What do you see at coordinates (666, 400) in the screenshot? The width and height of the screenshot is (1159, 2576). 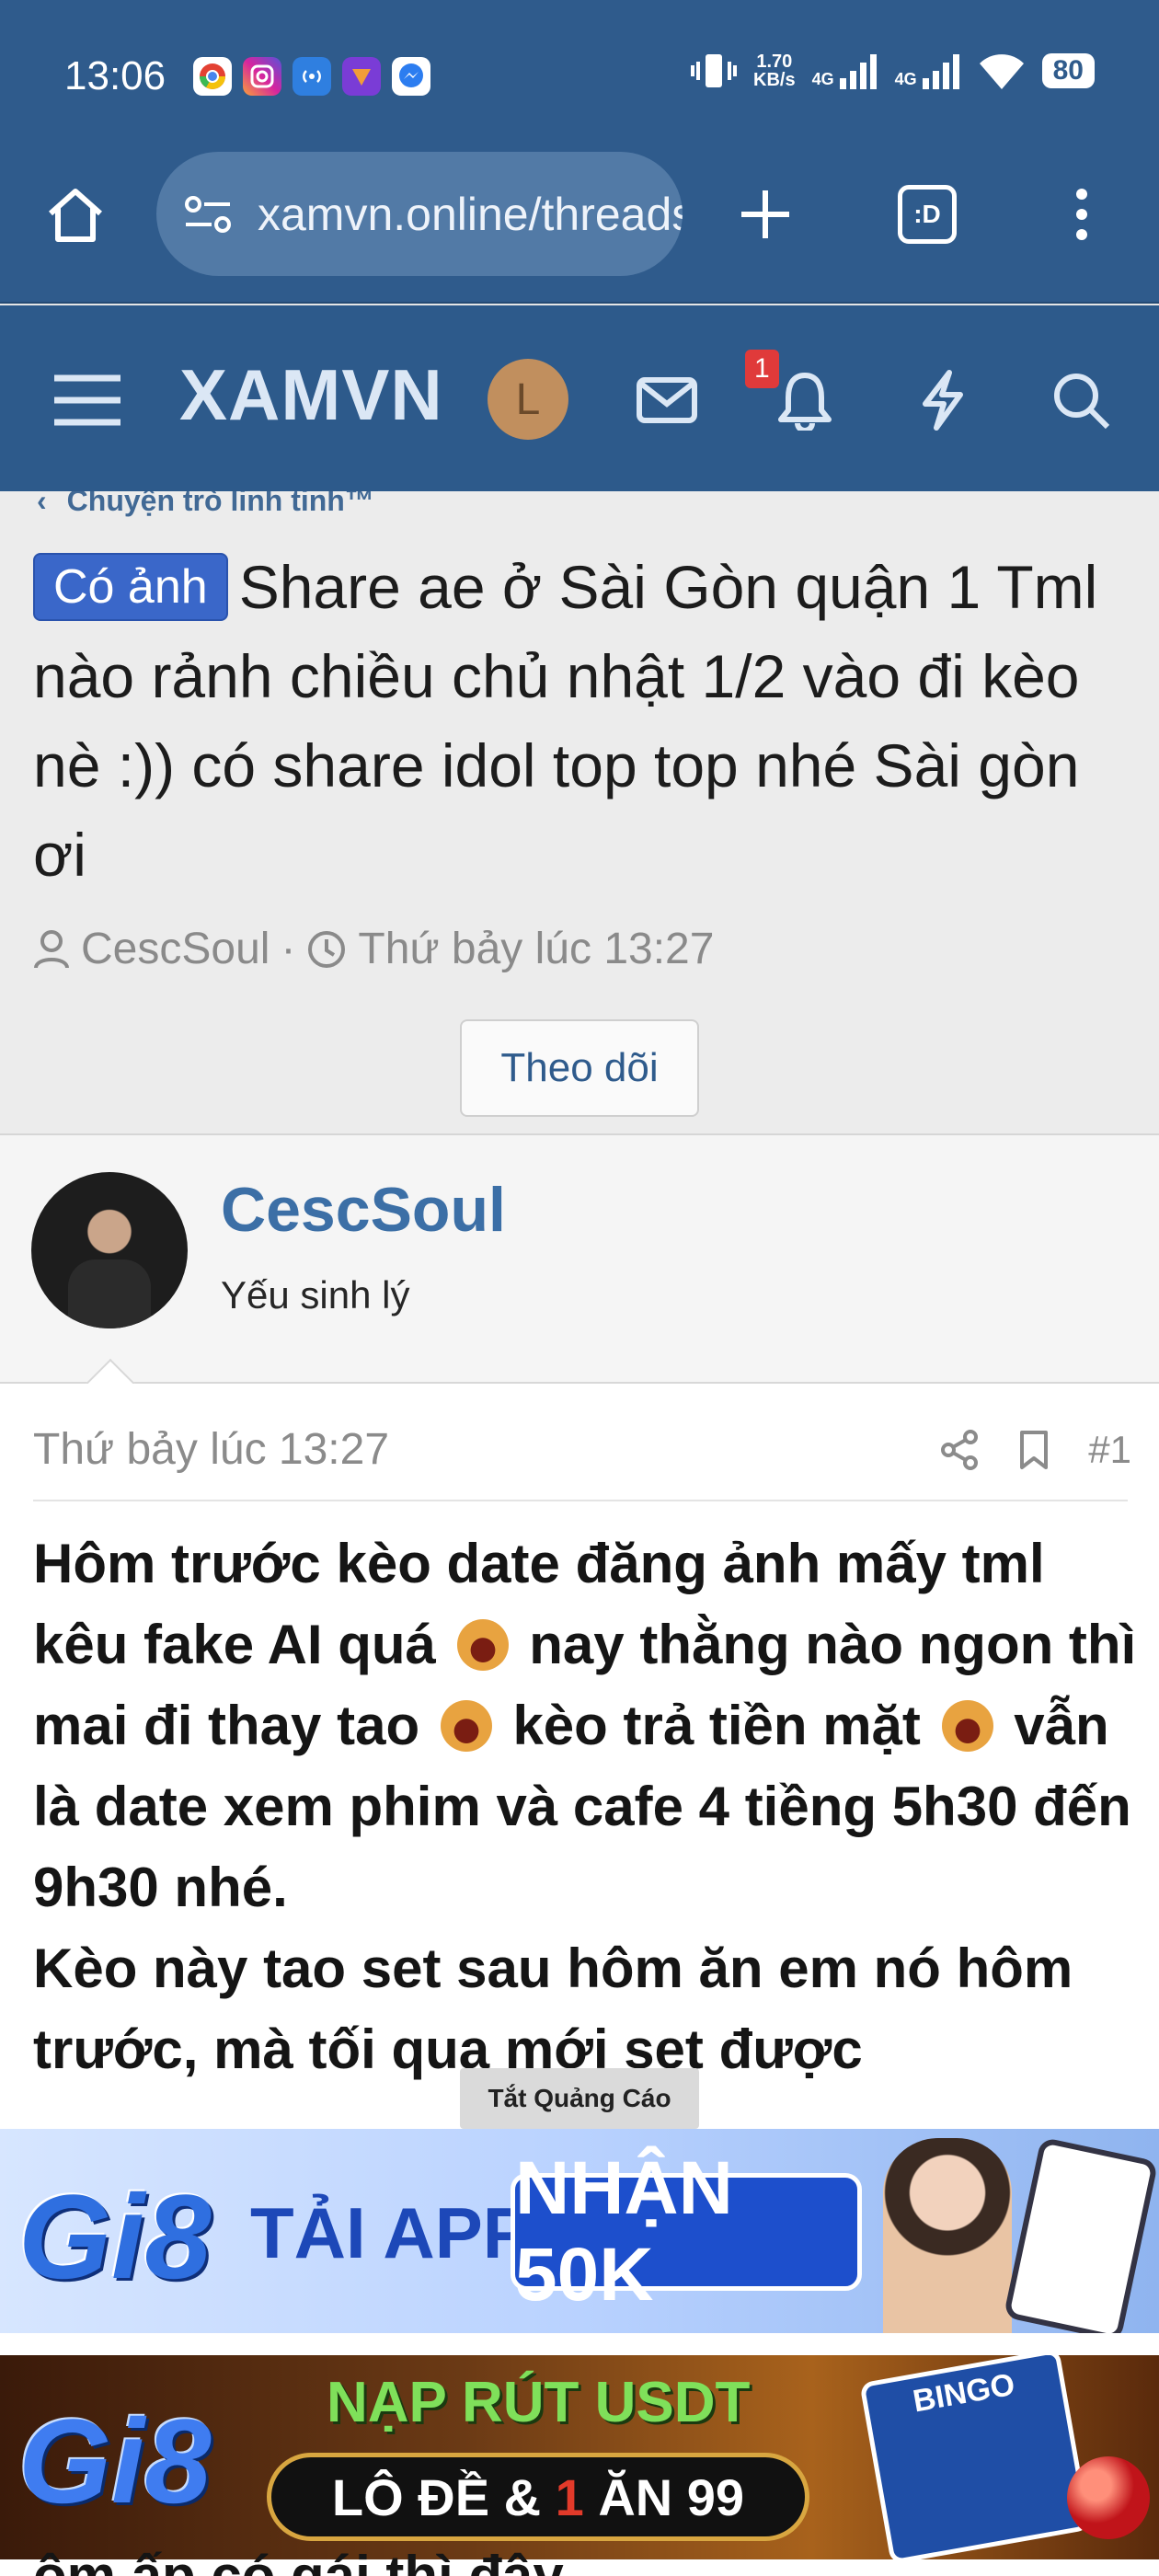 I see `inbox-icon` at bounding box center [666, 400].